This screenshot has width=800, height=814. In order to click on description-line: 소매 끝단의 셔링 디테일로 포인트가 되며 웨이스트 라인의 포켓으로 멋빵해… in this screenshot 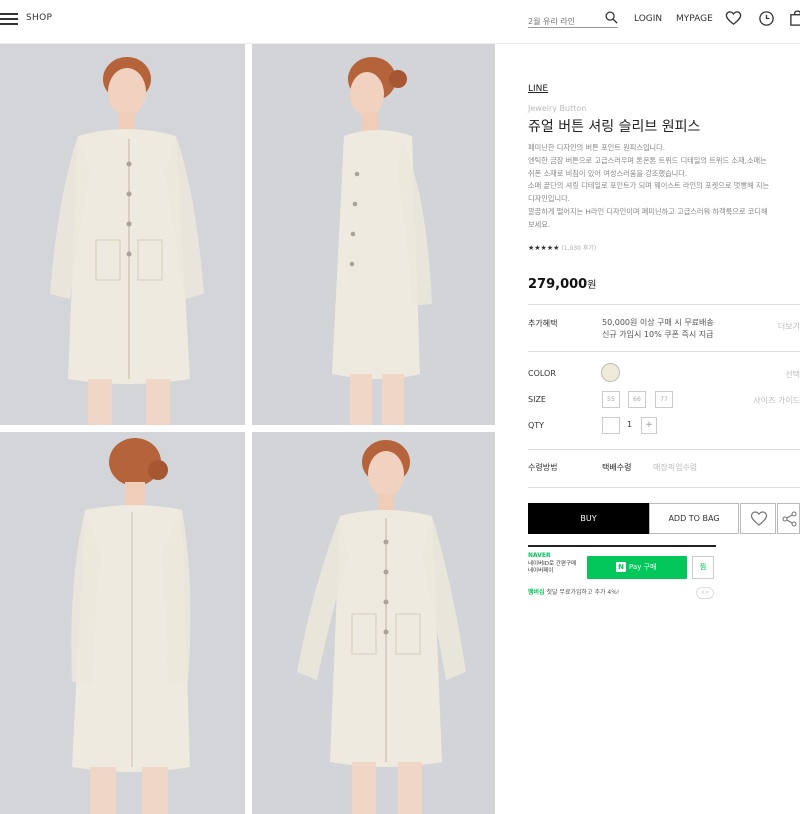, I will do `click(649, 186)`.